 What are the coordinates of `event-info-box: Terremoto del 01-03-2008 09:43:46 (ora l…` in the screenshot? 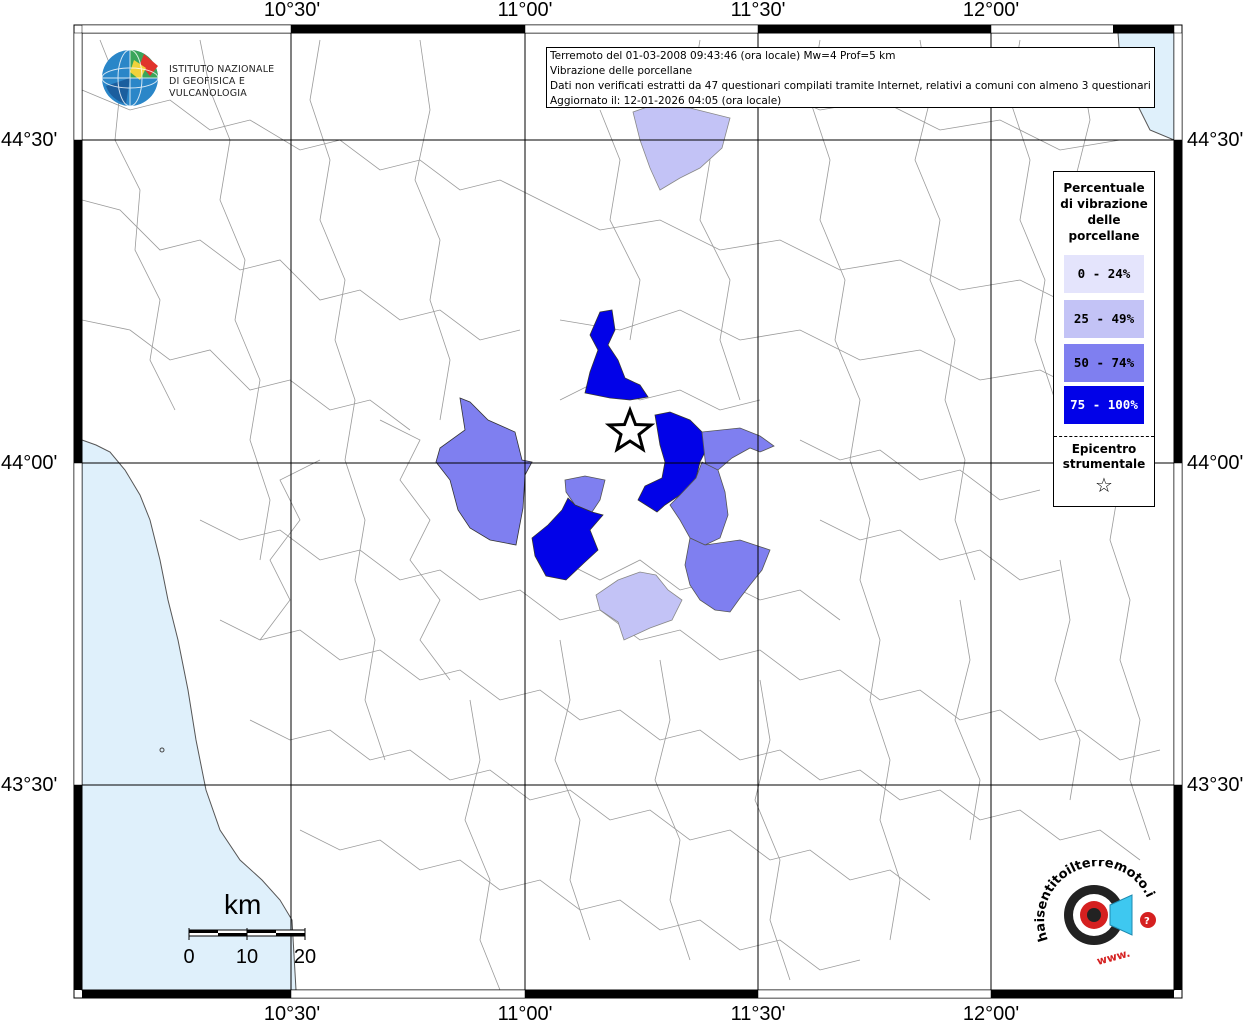 It's located at (850, 77).